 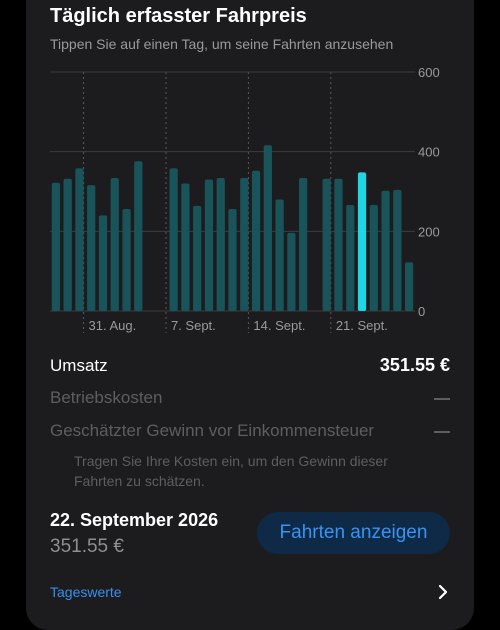 I want to click on revenue-label: Umsatz, so click(x=79, y=365).